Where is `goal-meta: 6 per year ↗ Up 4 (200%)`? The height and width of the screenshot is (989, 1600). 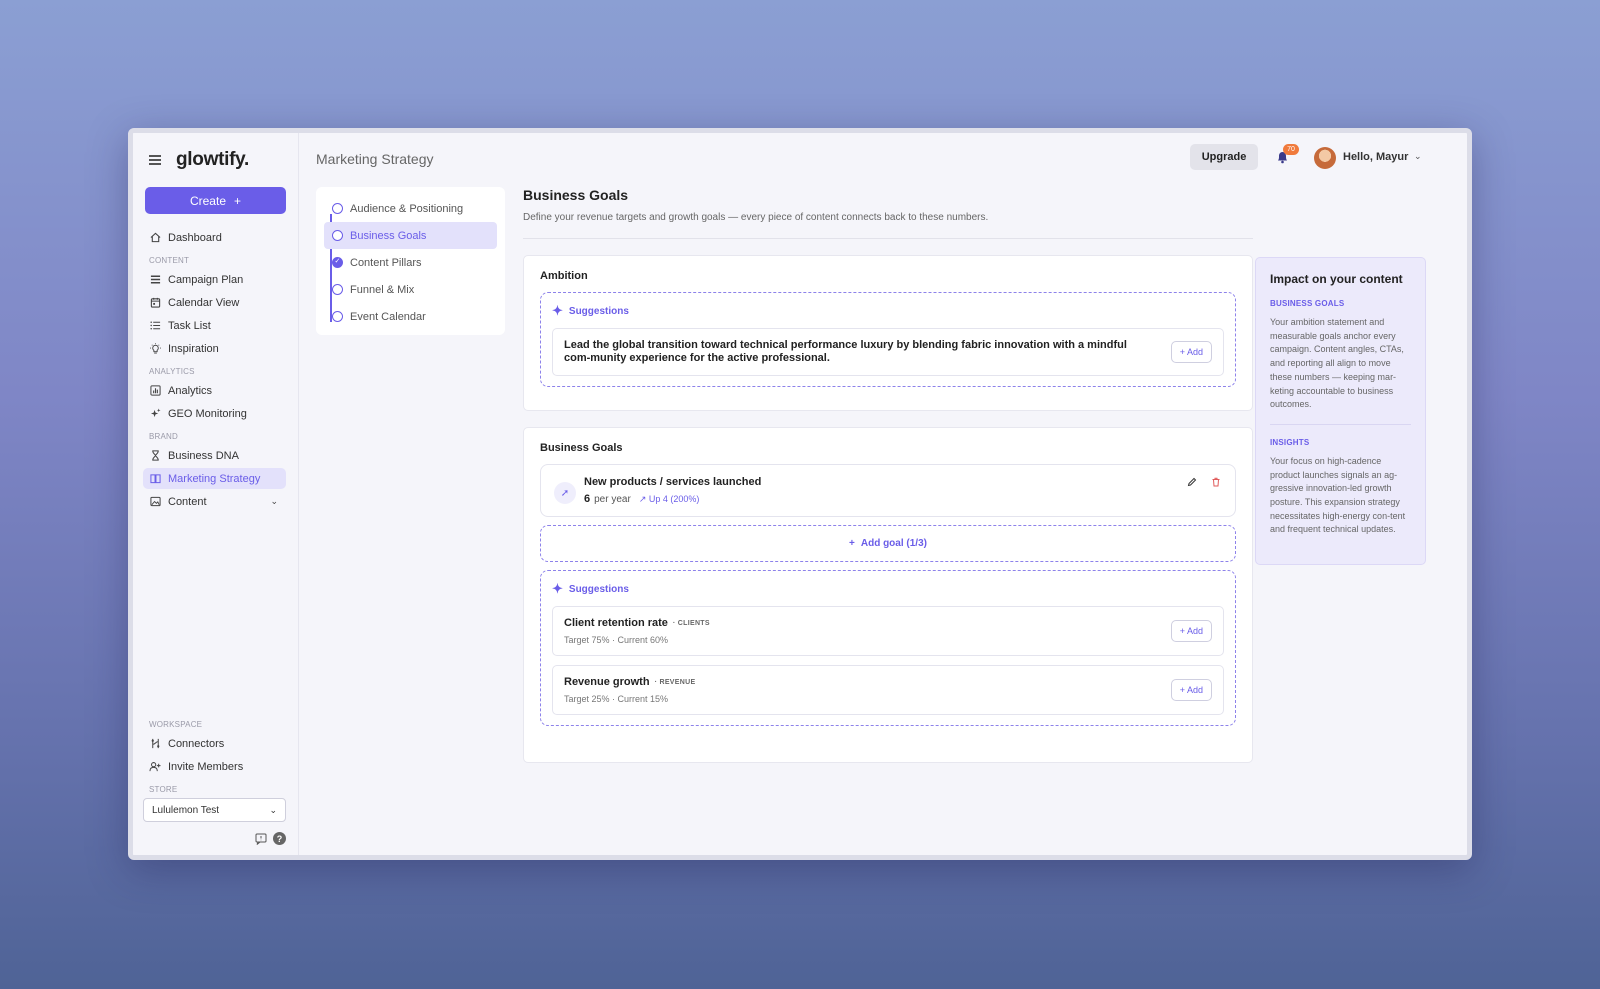 goal-meta: 6 per year ↗ Up 4 (200%) is located at coordinates (672, 499).